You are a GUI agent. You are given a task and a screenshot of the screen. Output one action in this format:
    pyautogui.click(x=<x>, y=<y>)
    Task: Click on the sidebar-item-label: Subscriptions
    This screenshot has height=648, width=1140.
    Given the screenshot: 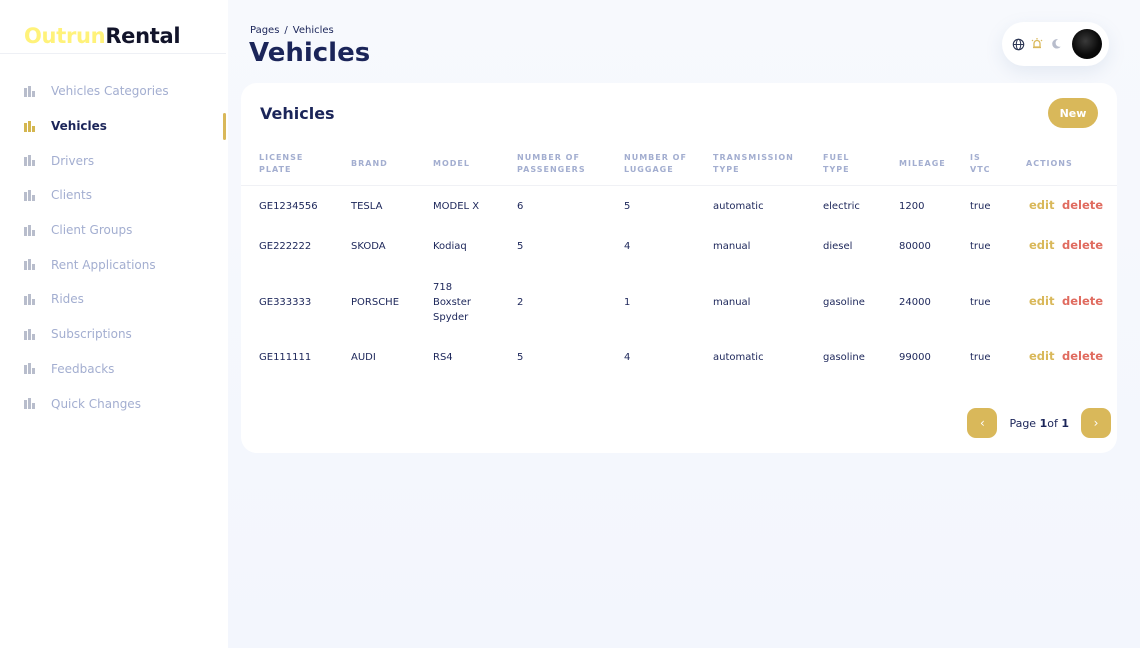 What is the action you would take?
    pyautogui.click(x=91, y=334)
    